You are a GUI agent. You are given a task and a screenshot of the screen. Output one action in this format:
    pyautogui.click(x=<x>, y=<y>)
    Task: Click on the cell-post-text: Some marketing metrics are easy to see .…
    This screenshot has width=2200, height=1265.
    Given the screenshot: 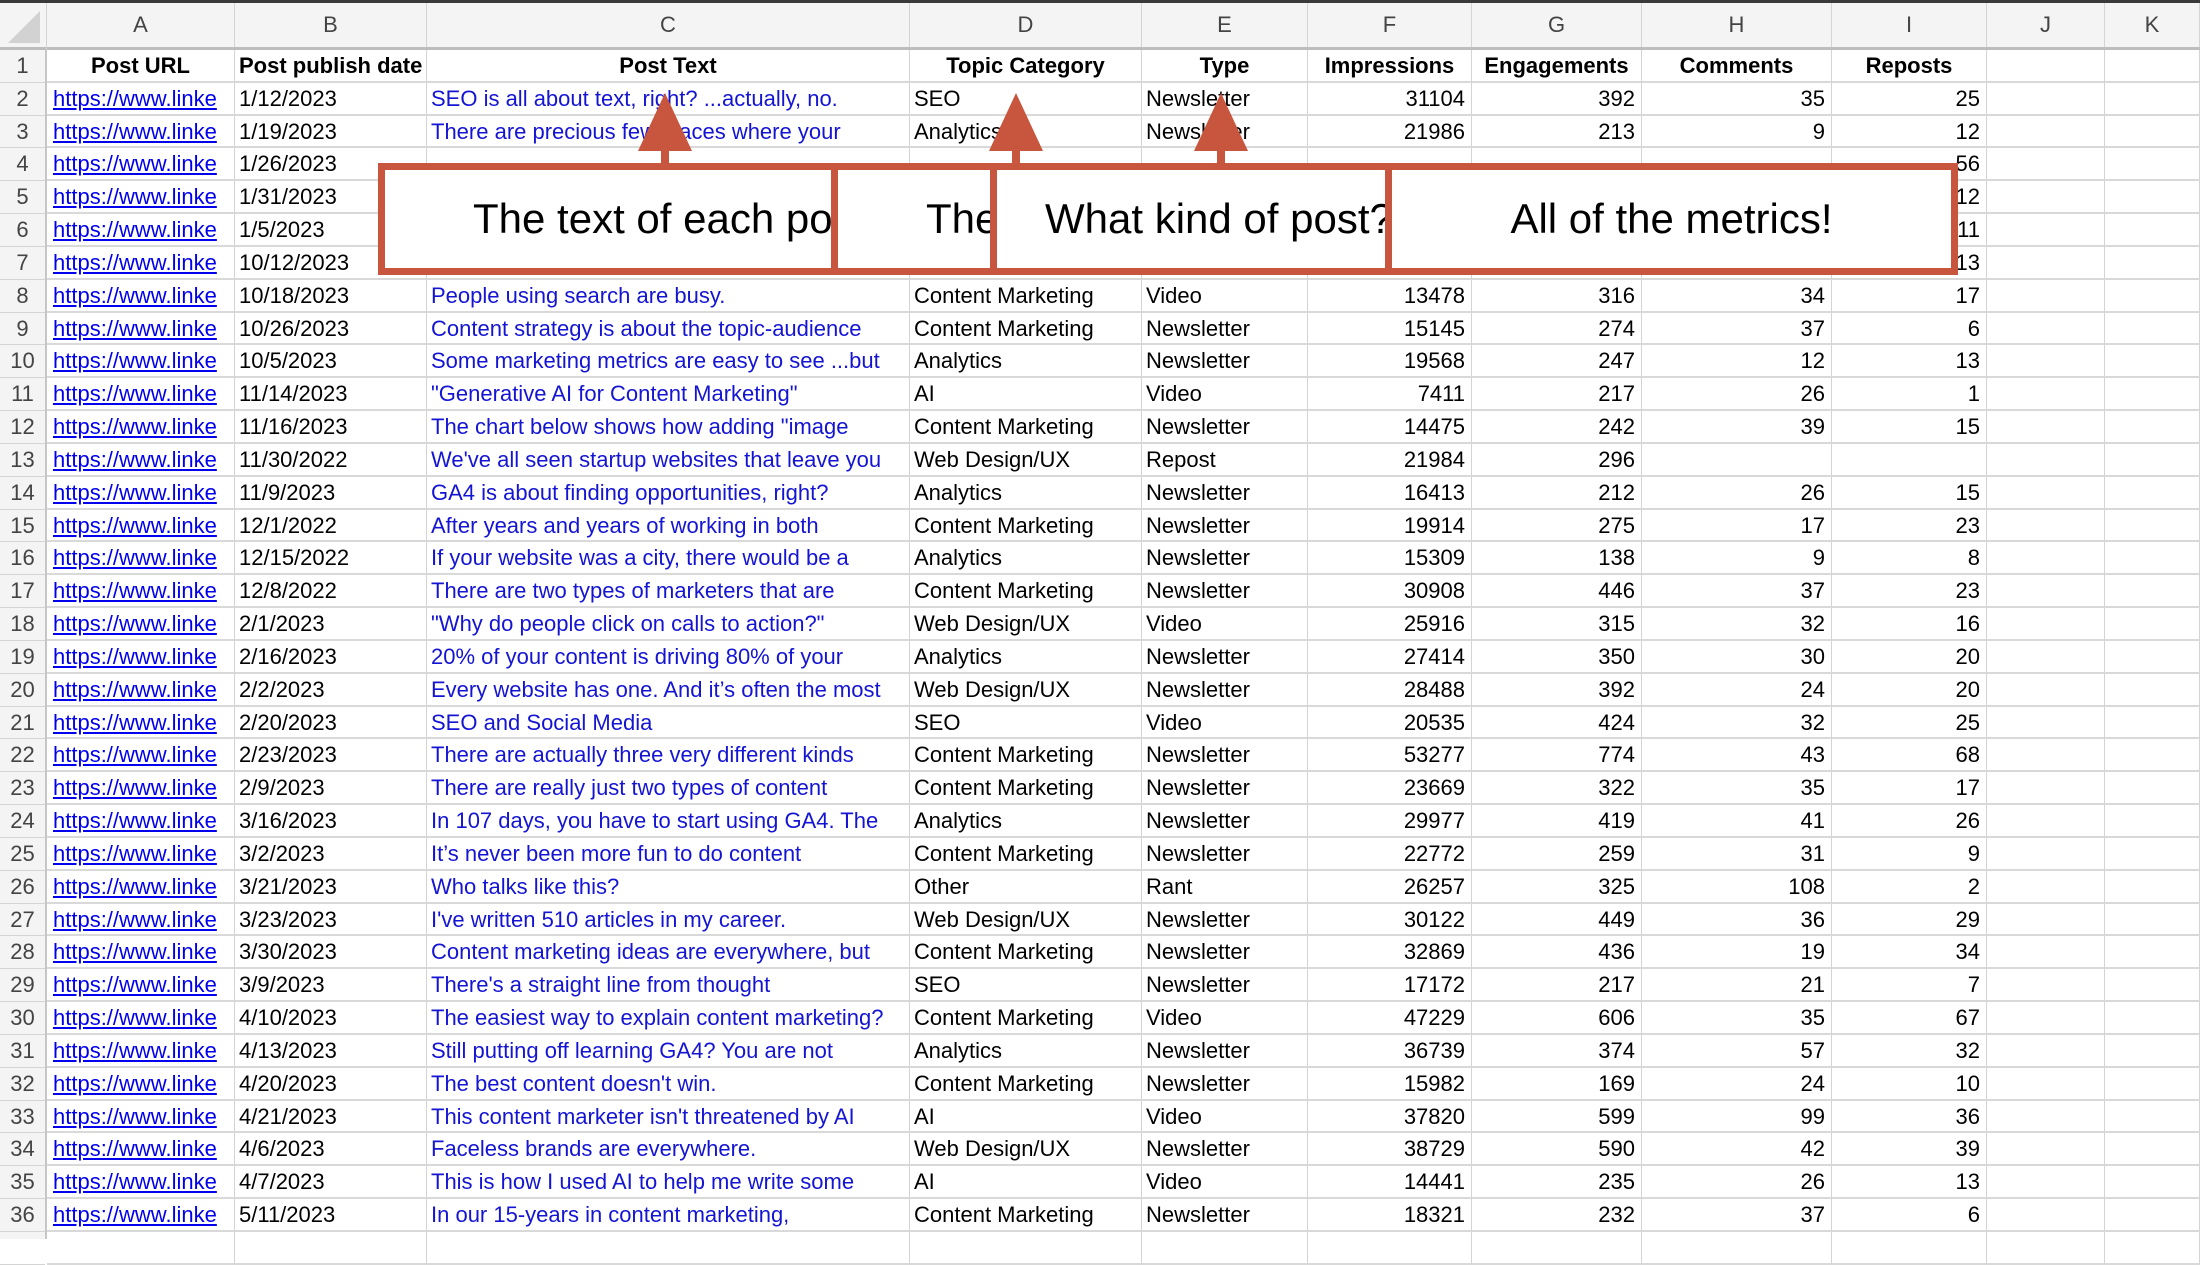 What is the action you would take?
    pyautogui.click(x=668, y=362)
    